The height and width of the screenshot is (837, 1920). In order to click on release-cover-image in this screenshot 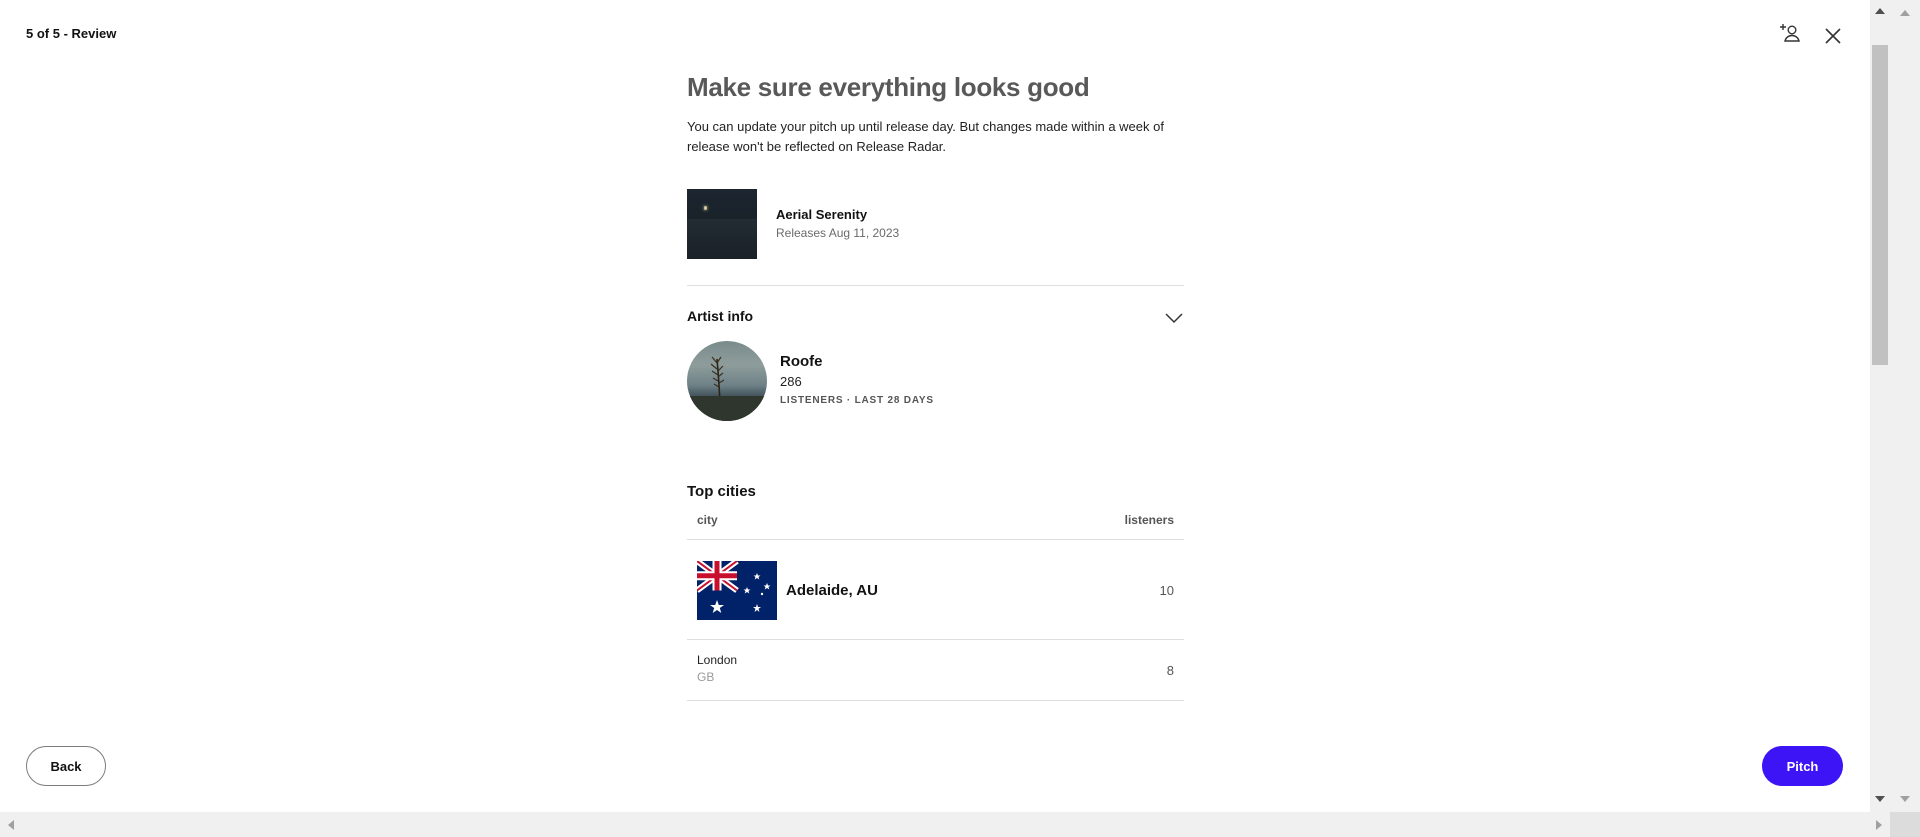, I will do `click(722, 224)`.